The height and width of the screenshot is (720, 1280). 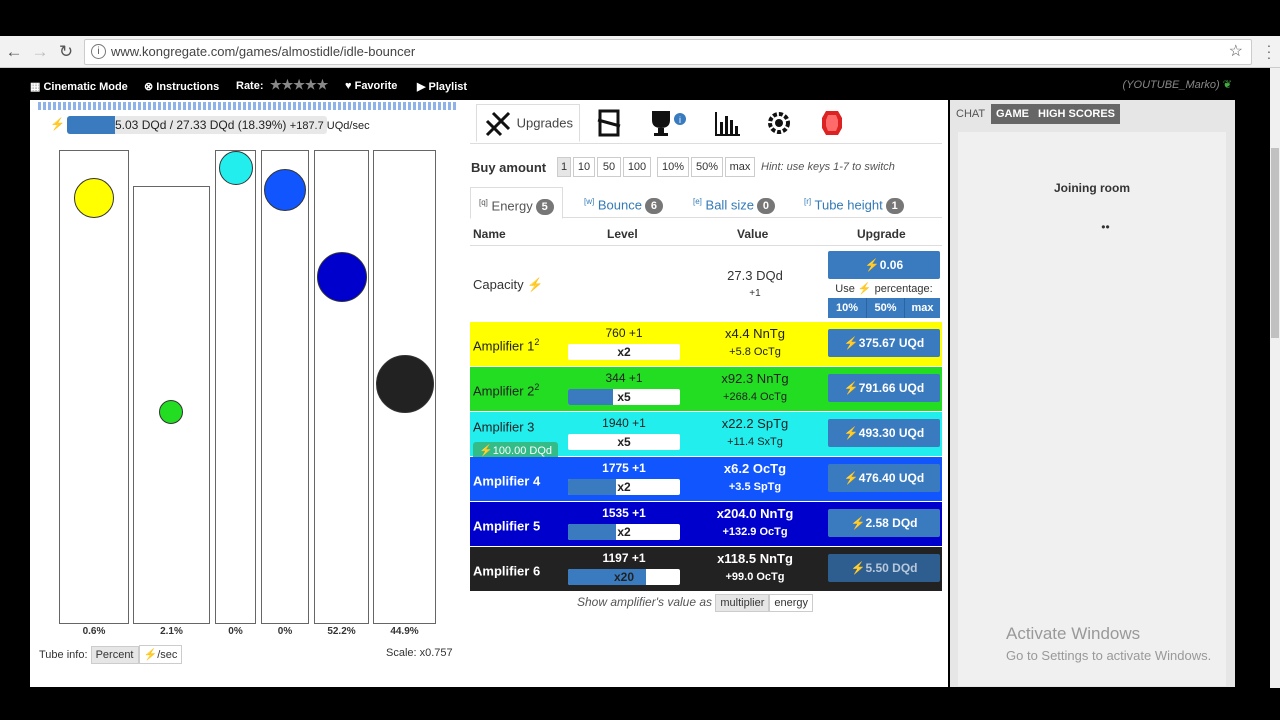 I want to click on forward-button: →, so click(x=40, y=52).